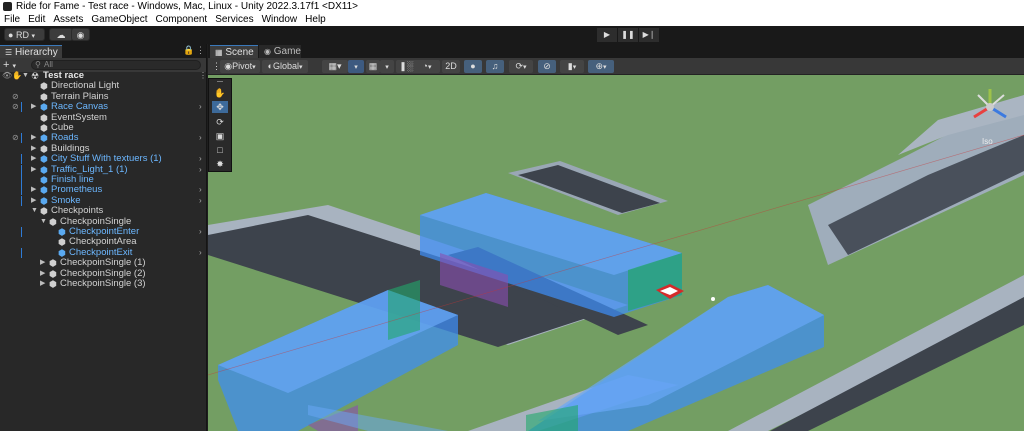 This screenshot has width=1024, height=431. I want to click on hierarchy-row: ▶ ⬢ Smoke ›, so click(103, 200).